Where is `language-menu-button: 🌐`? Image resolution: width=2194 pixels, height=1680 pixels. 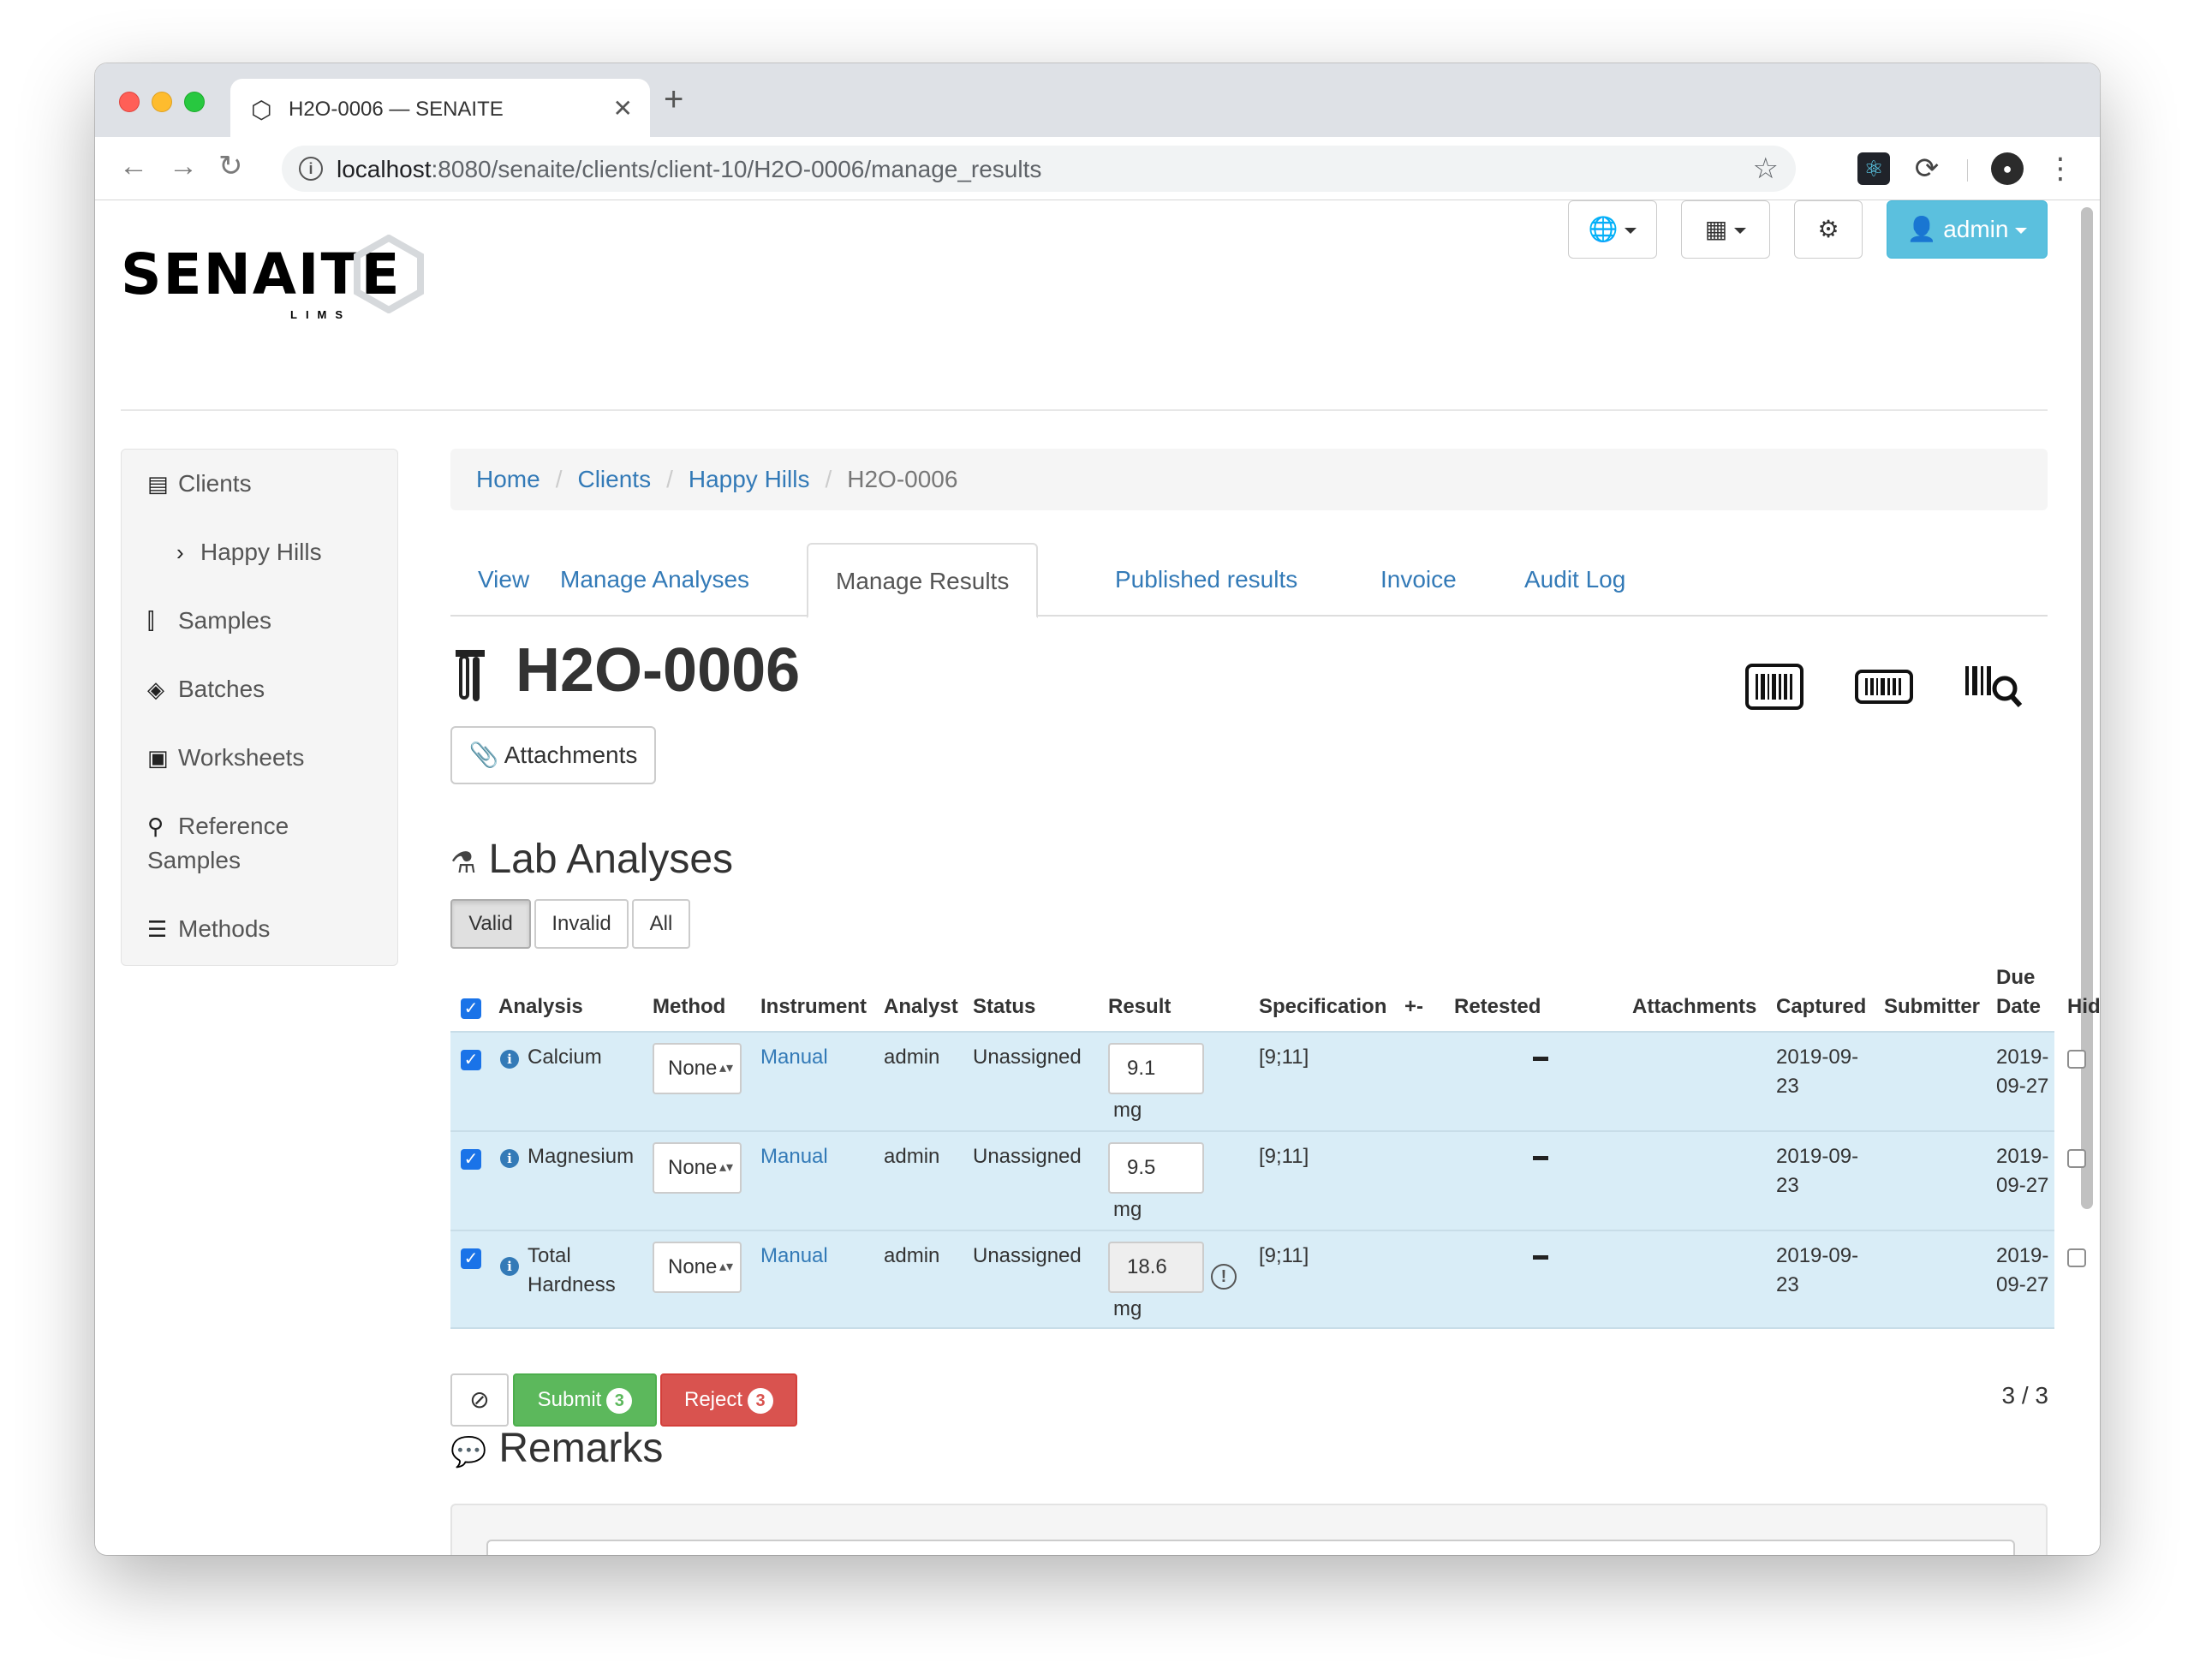
language-menu-button: 🌐 is located at coordinates (1612, 229).